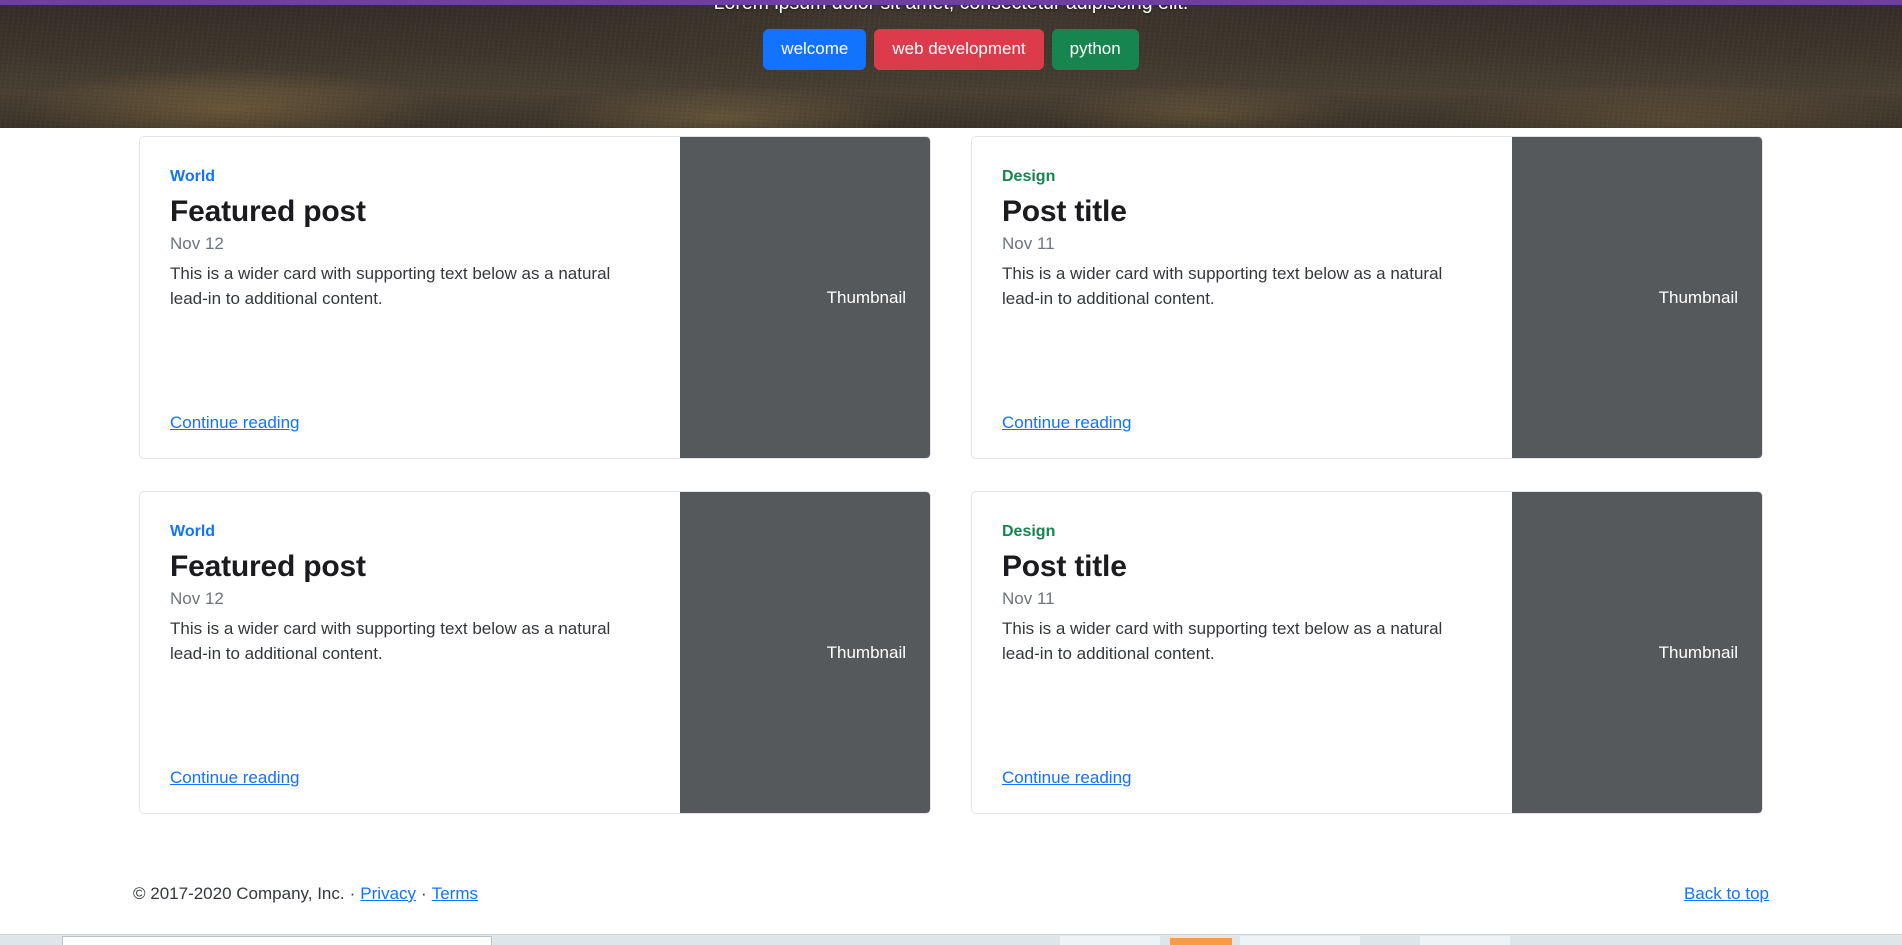 The height and width of the screenshot is (945, 1902). Describe the element at coordinates (1201, 941) in the screenshot. I see `taskbar-active-indicator` at that location.